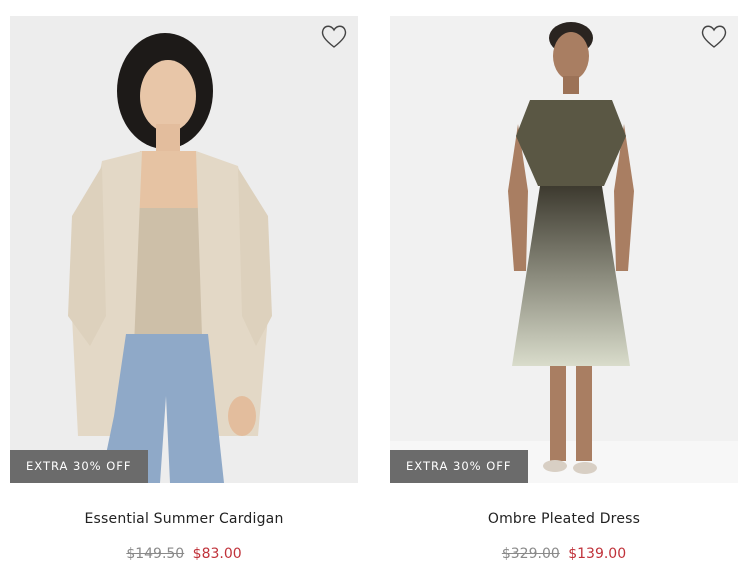 The image size is (747, 569). I want to click on sale-price: $139.00, so click(597, 554).